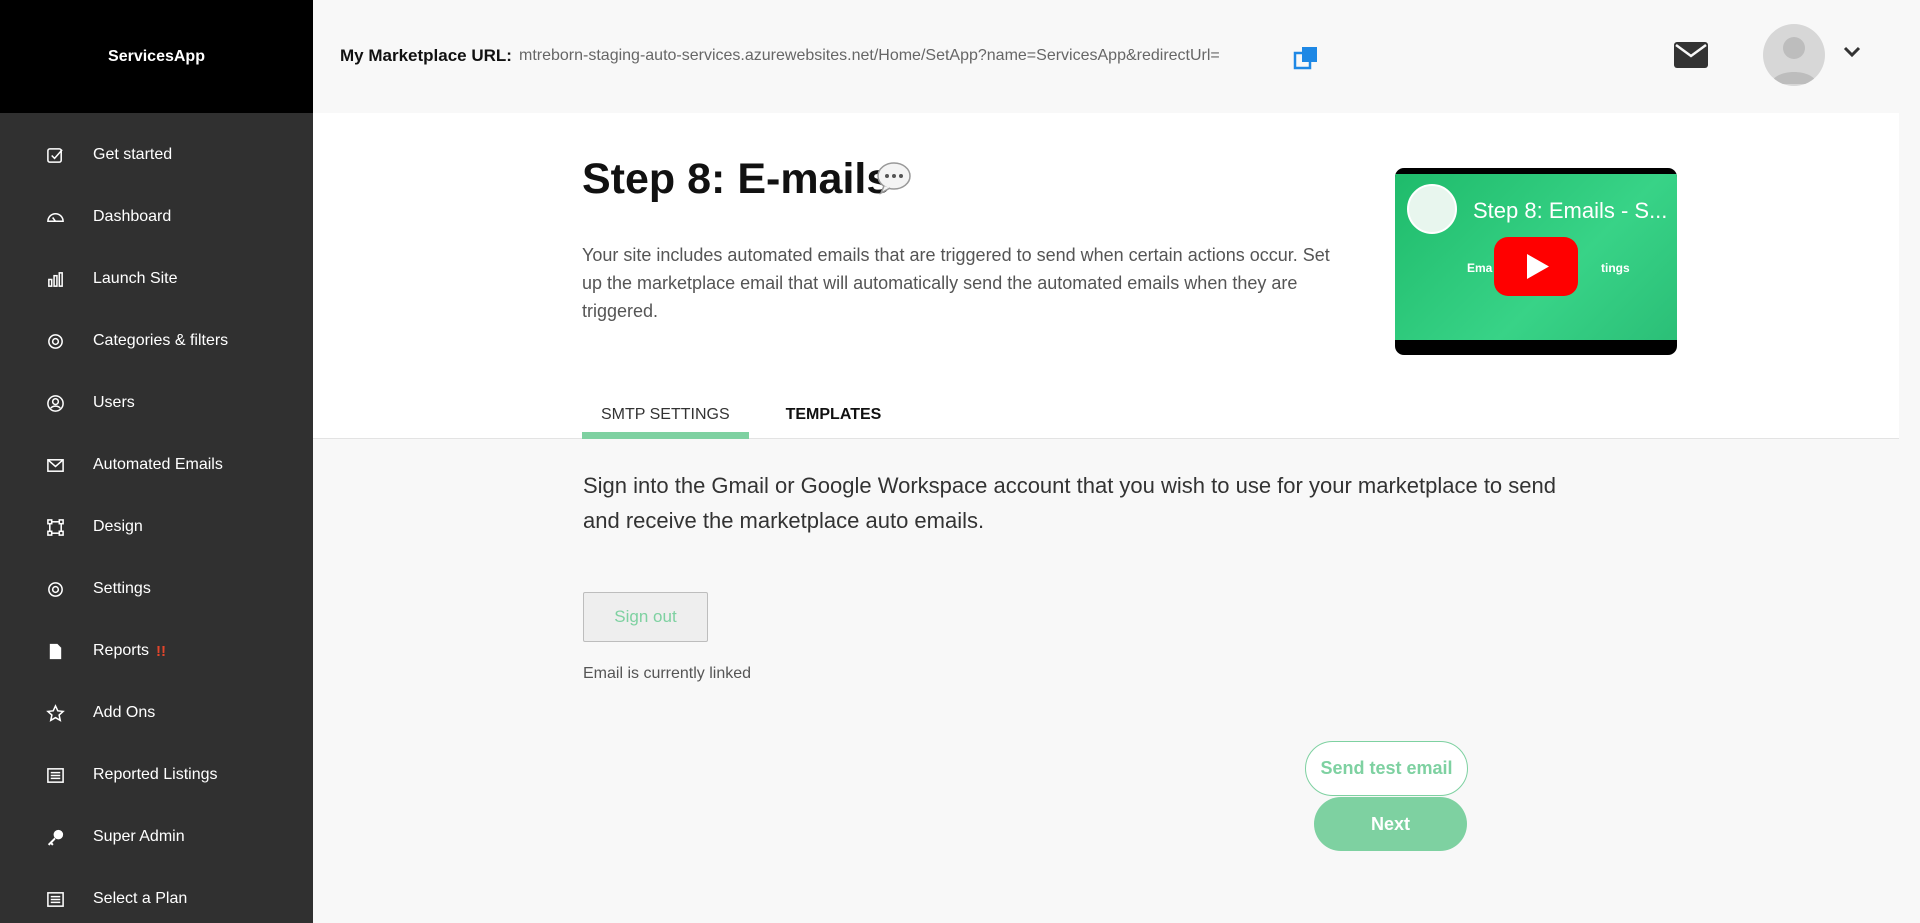 The height and width of the screenshot is (923, 1920). I want to click on sidebar-item-label: Design, so click(118, 526).